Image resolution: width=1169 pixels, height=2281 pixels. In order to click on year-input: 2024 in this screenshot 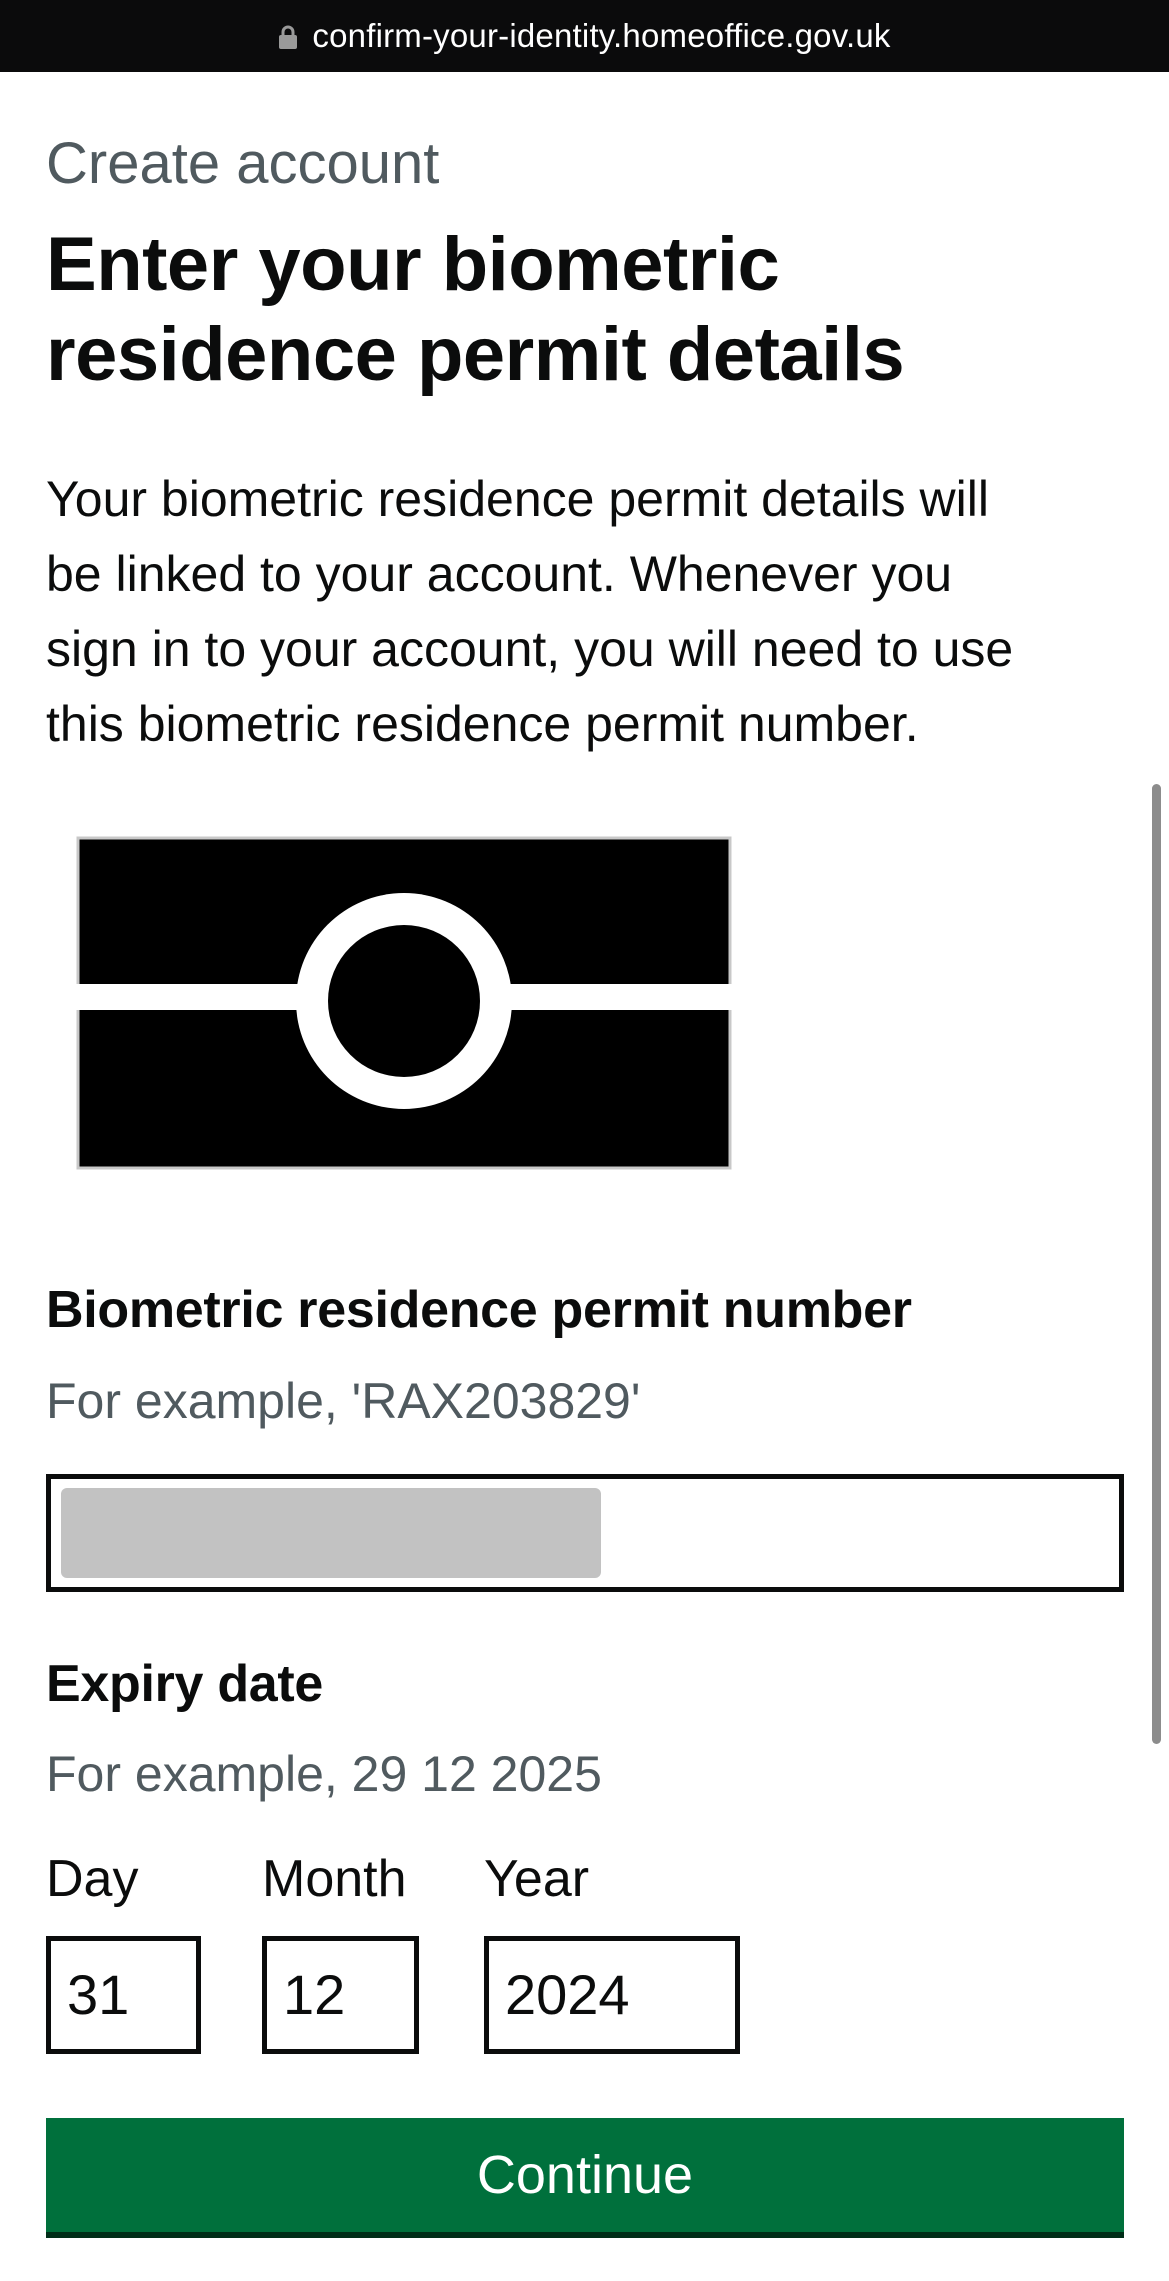, I will do `click(612, 1995)`.